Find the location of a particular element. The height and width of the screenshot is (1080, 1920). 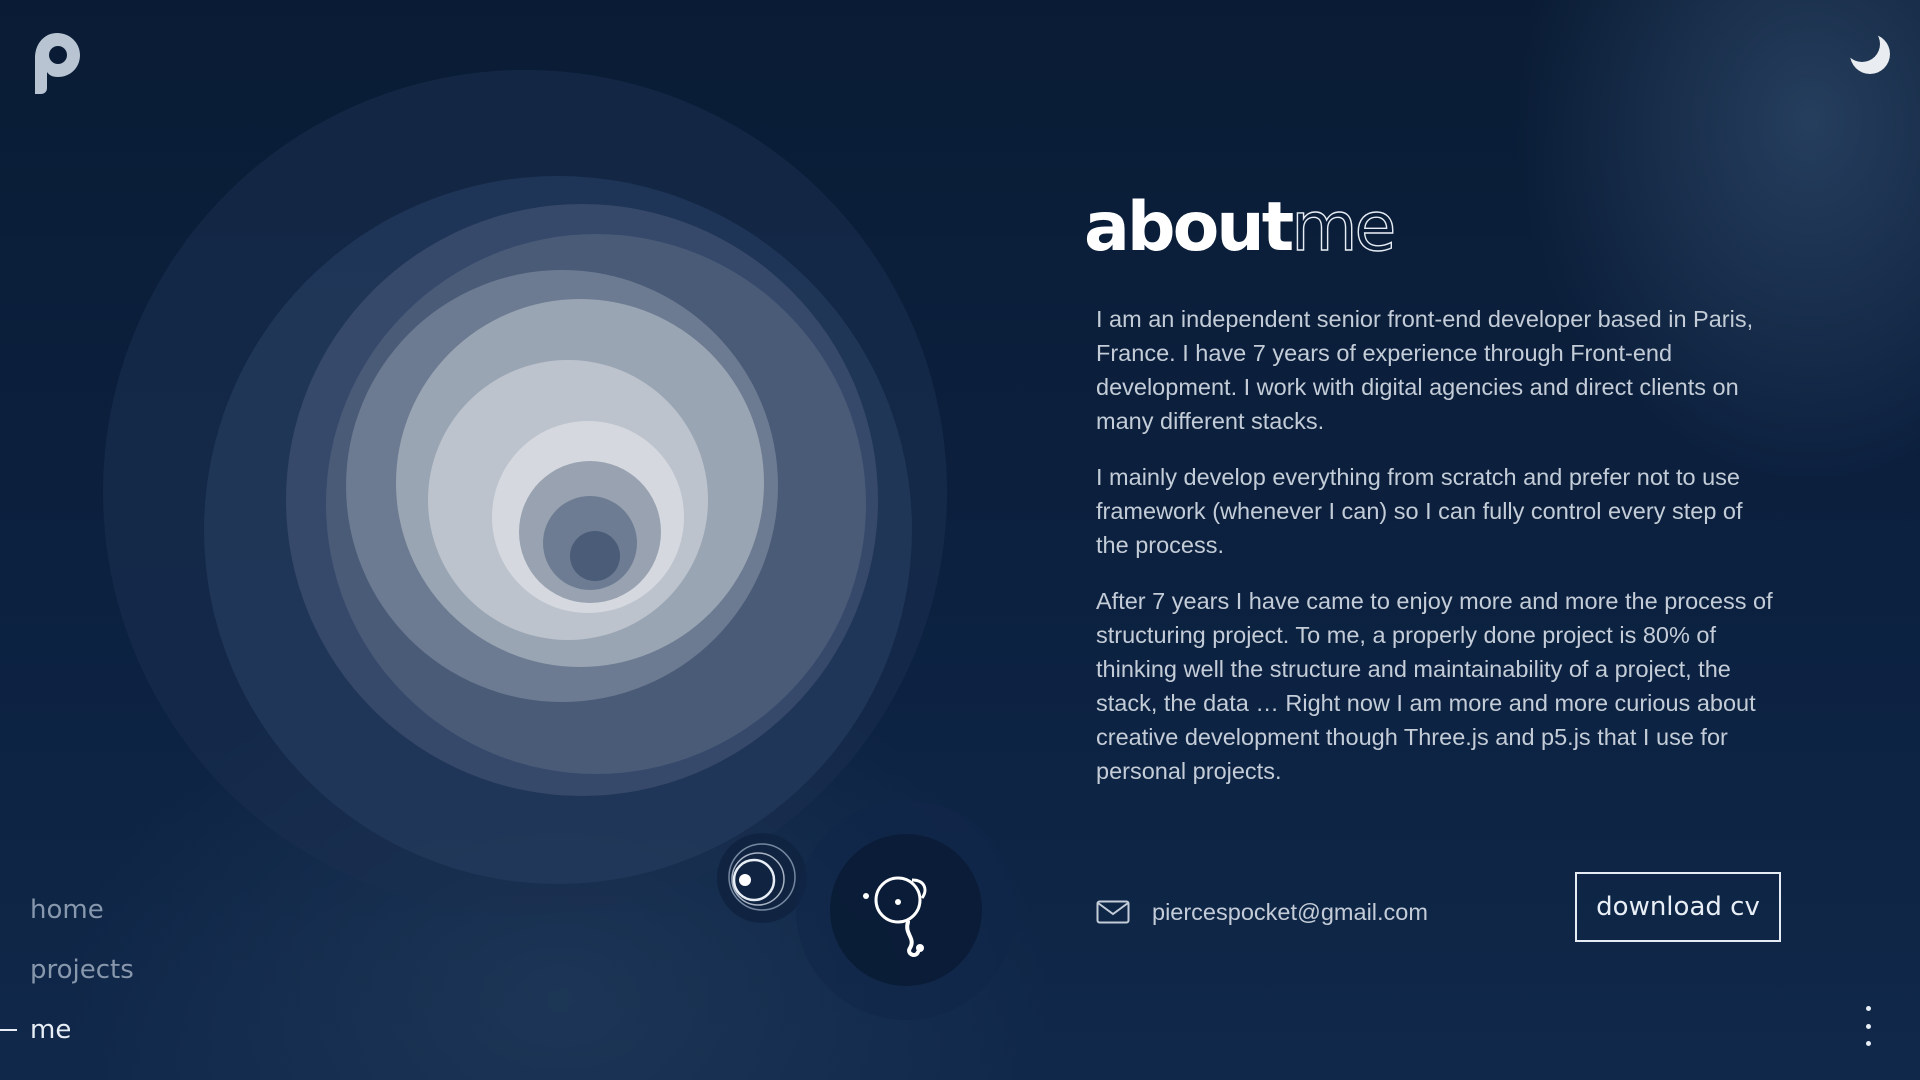

nav-item-projects: projects is located at coordinates (100, 970).